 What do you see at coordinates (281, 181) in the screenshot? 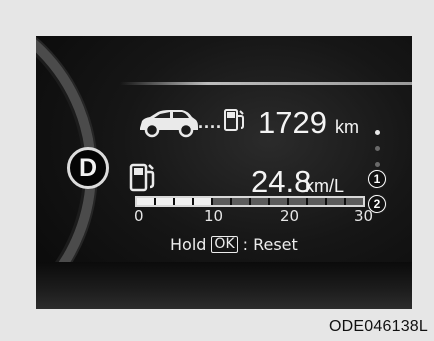
I see `fuel-economy-value: 24.8` at bounding box center [281, 181].